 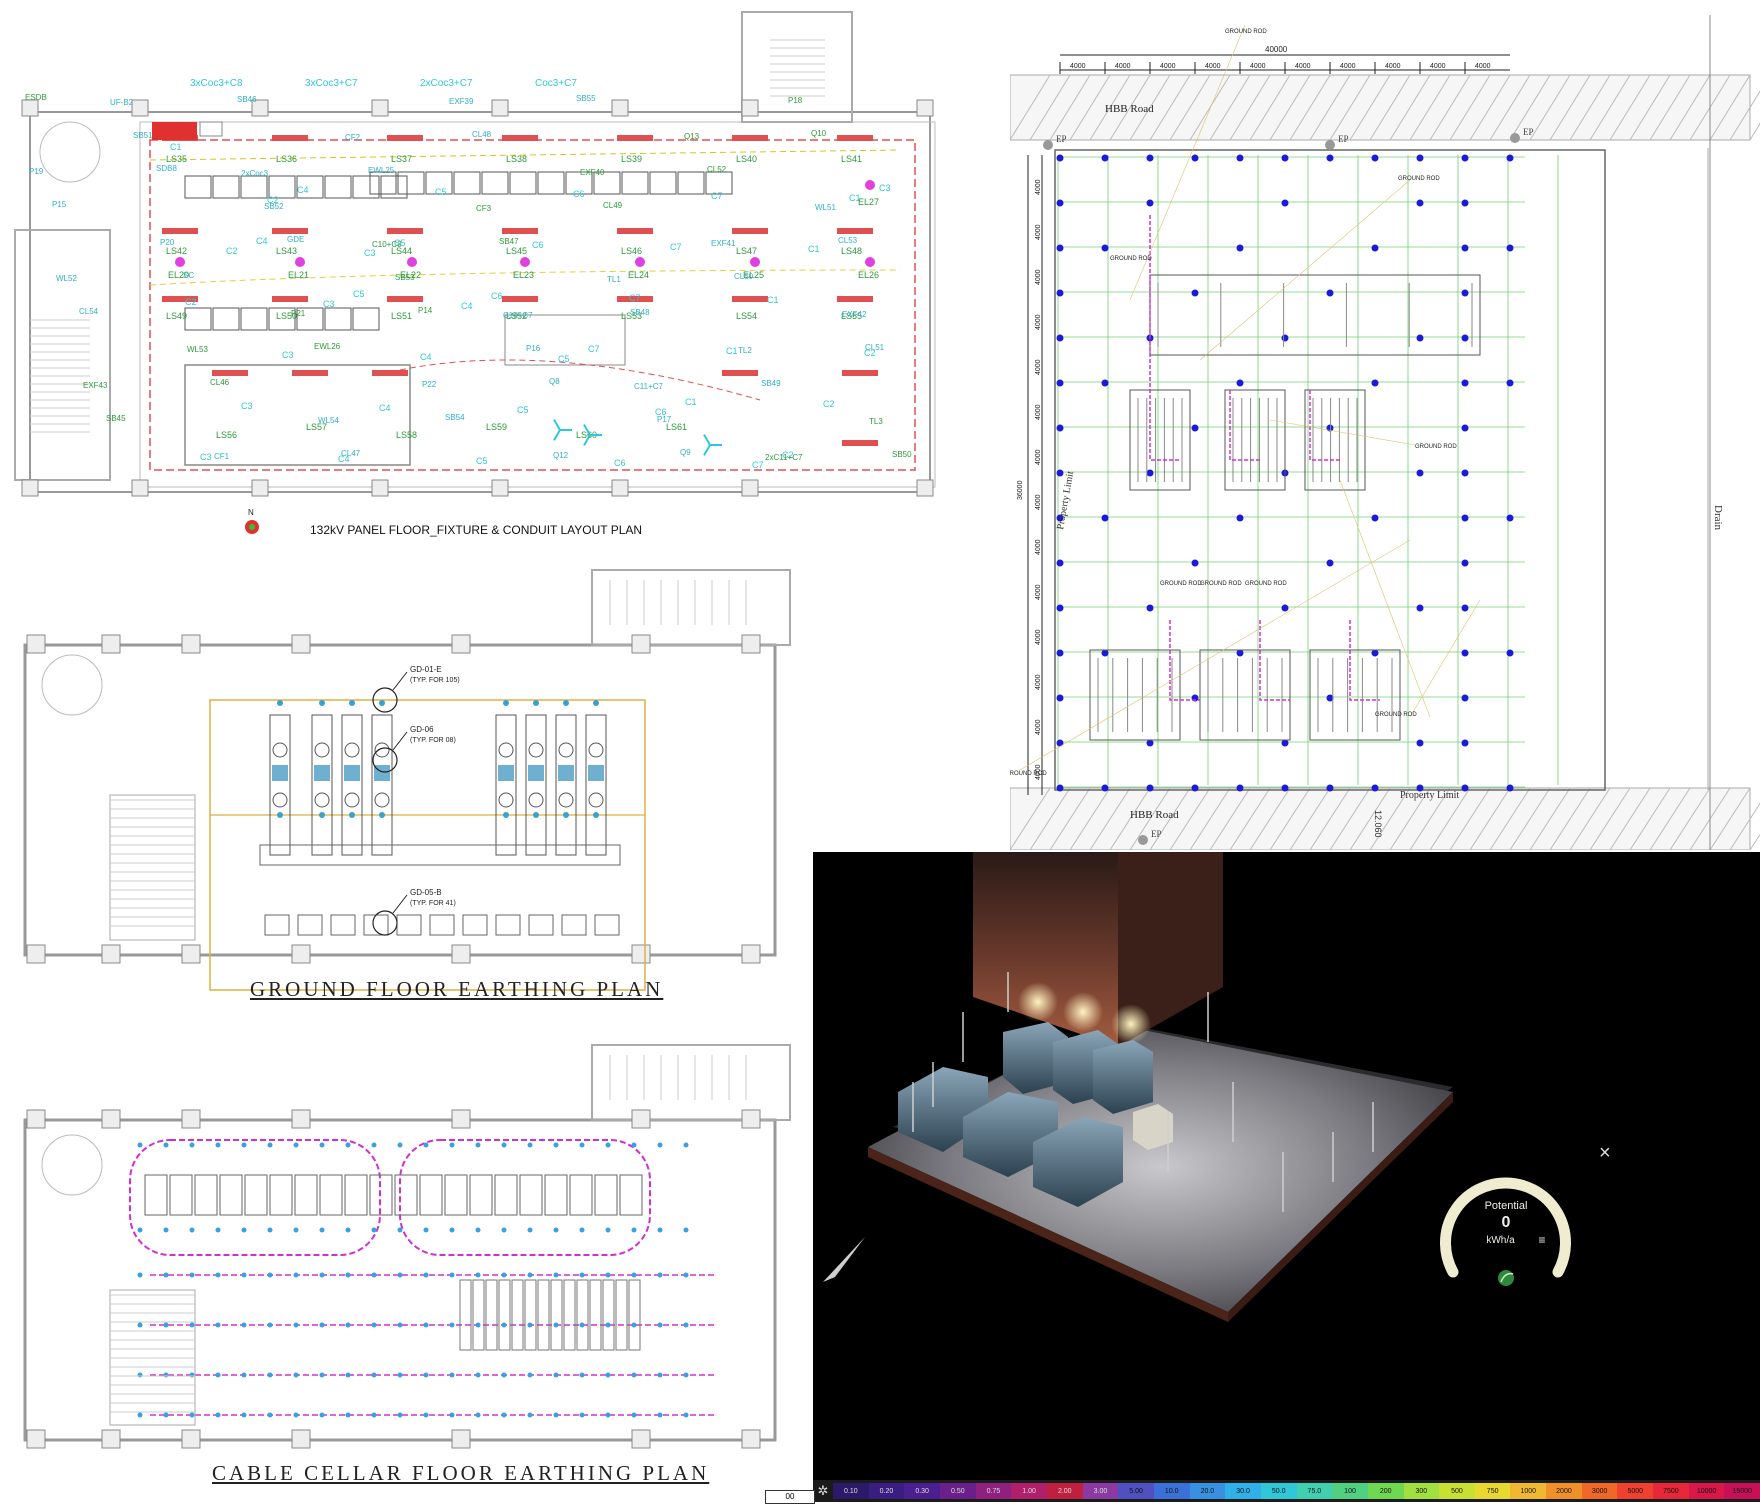 I want to click on svg-text: LS38, so click(x=516, y=159).